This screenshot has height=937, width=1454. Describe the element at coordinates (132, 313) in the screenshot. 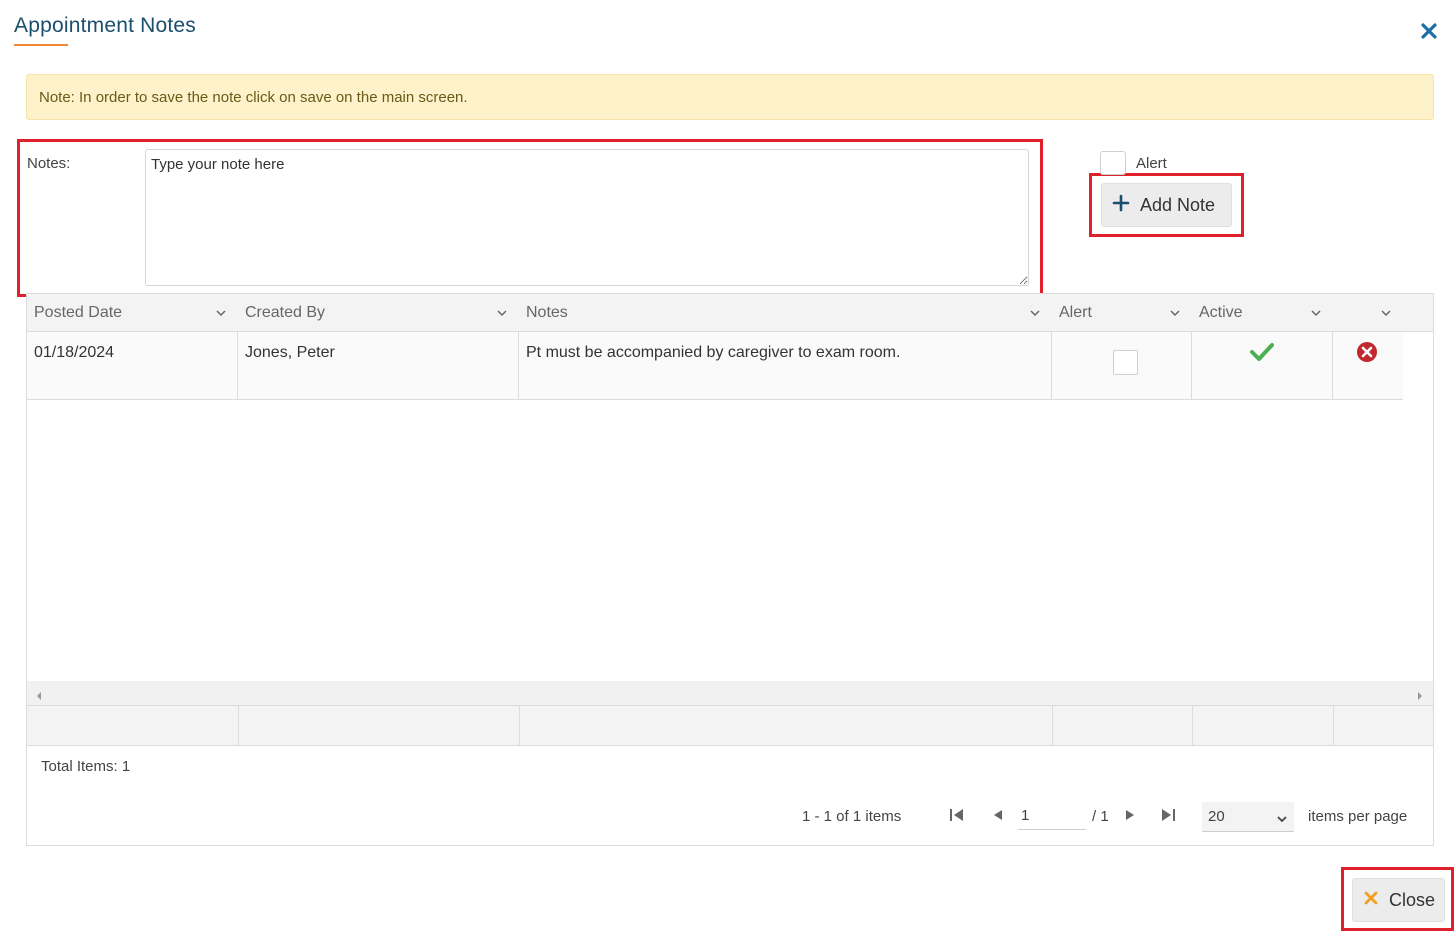

I see `column-header-posted-date: Posted Date` at that location.